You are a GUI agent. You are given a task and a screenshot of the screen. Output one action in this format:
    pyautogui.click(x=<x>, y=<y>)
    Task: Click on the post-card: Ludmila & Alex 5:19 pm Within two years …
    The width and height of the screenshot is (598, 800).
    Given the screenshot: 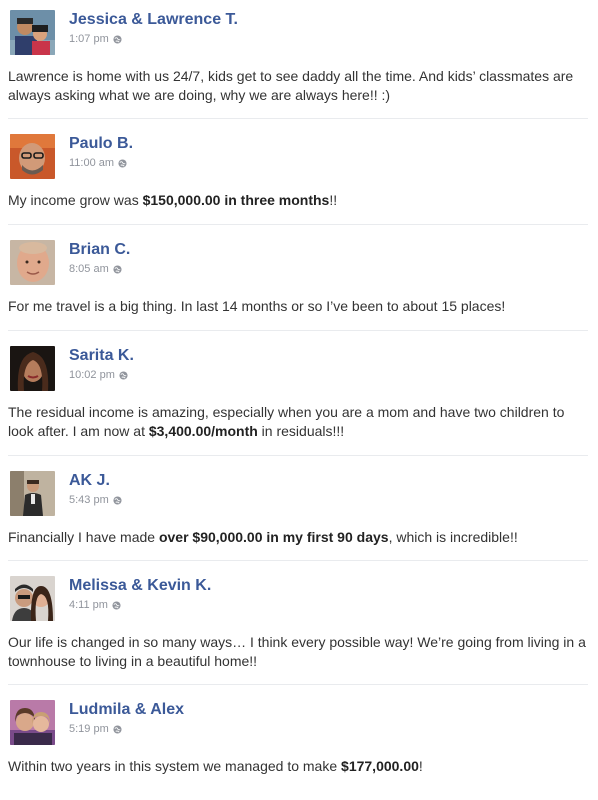 What is the action you would take?
    pyautogui.click(x=298, y=737)
    